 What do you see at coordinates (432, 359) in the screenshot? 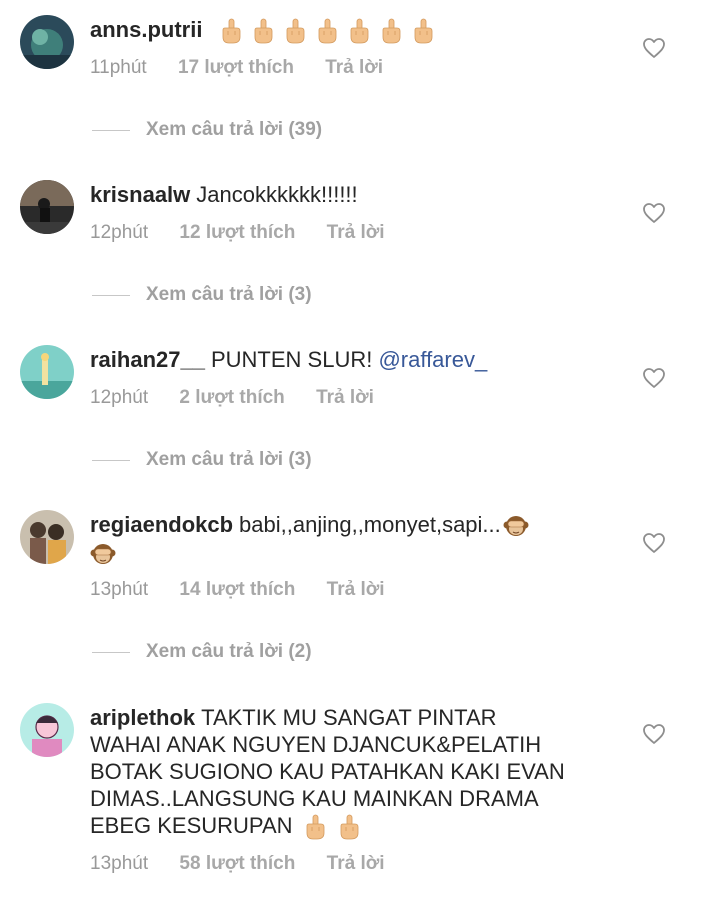
I see `mention-link: @raffarev_` at bounding box center [432, 359].